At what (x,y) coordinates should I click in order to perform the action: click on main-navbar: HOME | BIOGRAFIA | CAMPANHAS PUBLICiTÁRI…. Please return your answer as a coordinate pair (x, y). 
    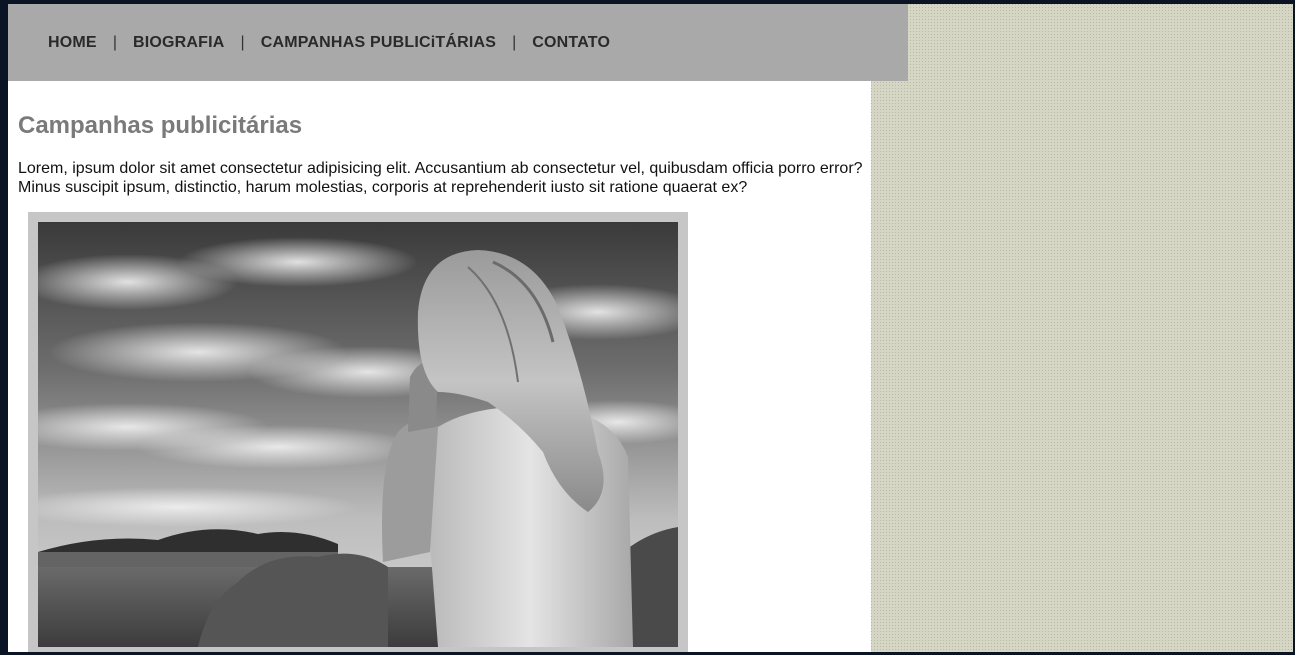
    Looking at the image, I should click on (458, 42).